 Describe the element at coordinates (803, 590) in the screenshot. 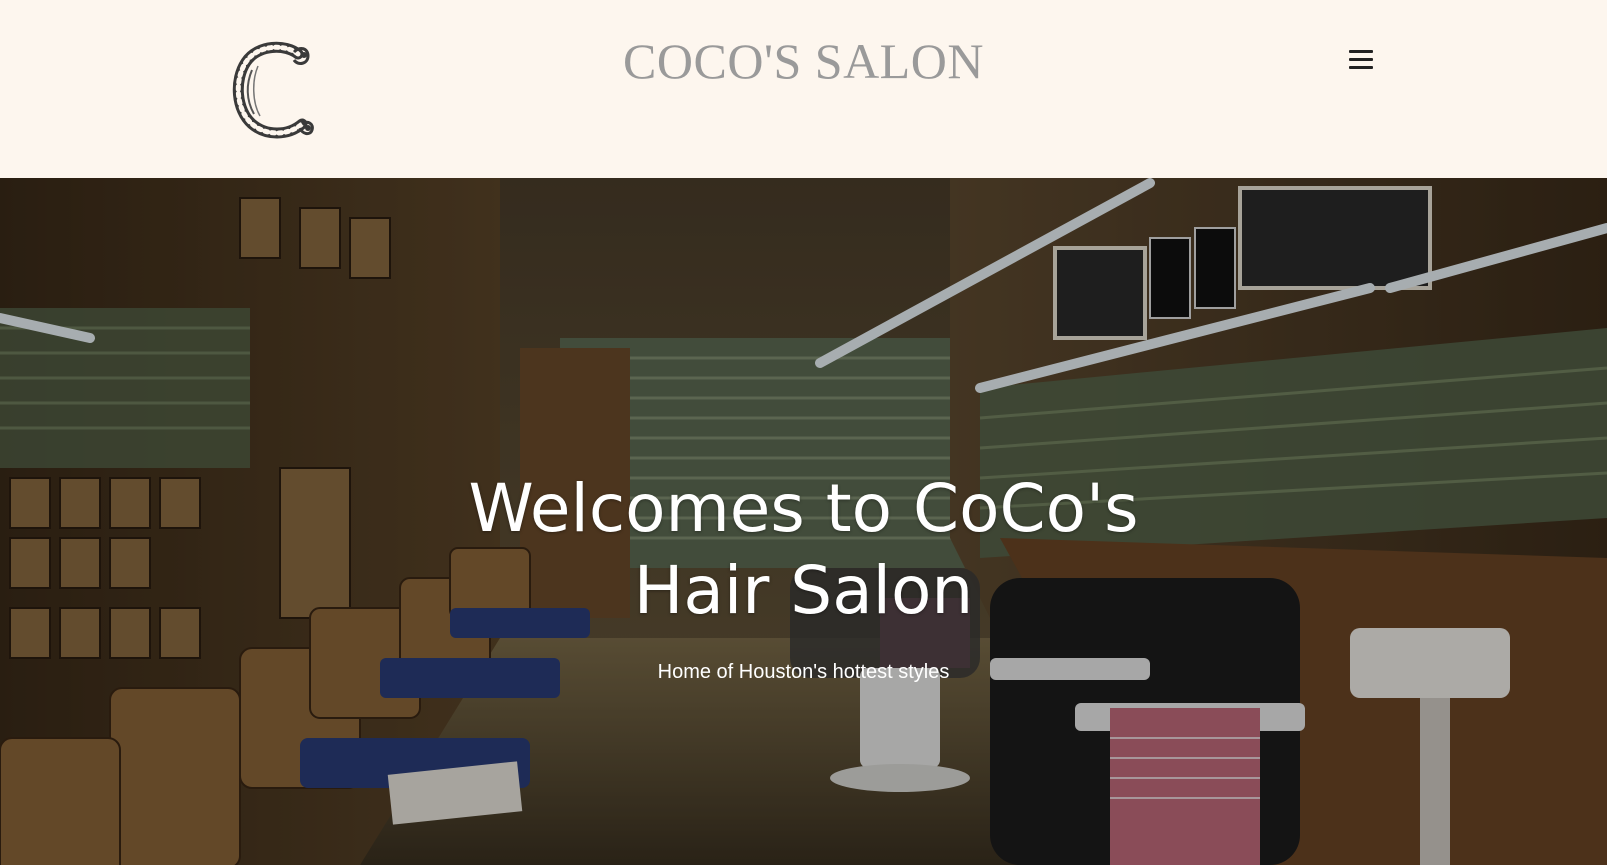

I see `hero-heading-line-2: Hair Salon` at that location.